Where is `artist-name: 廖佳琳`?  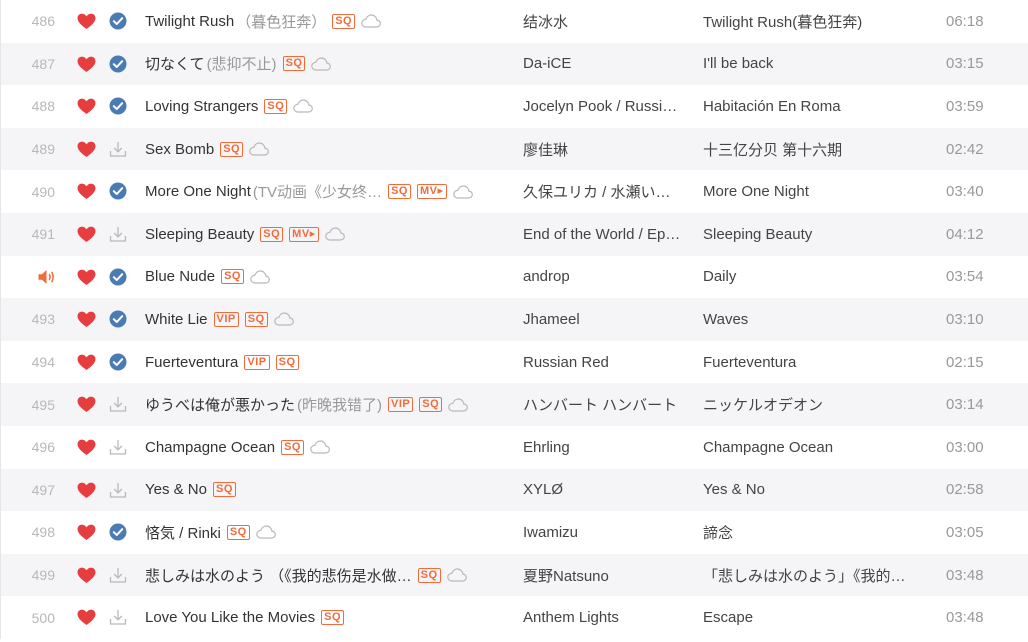 artist-name: 廖佳琳 is located at coordinates (605, 149).